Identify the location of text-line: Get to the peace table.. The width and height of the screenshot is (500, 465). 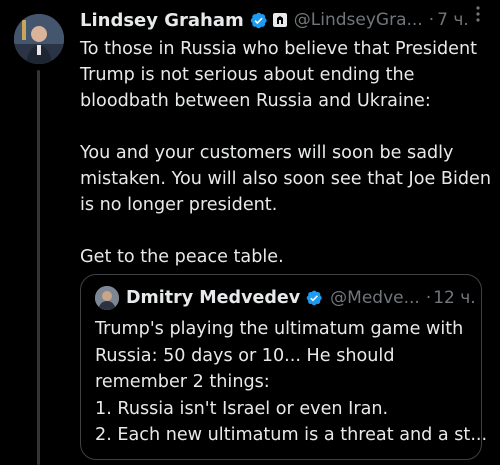
(182, 257).